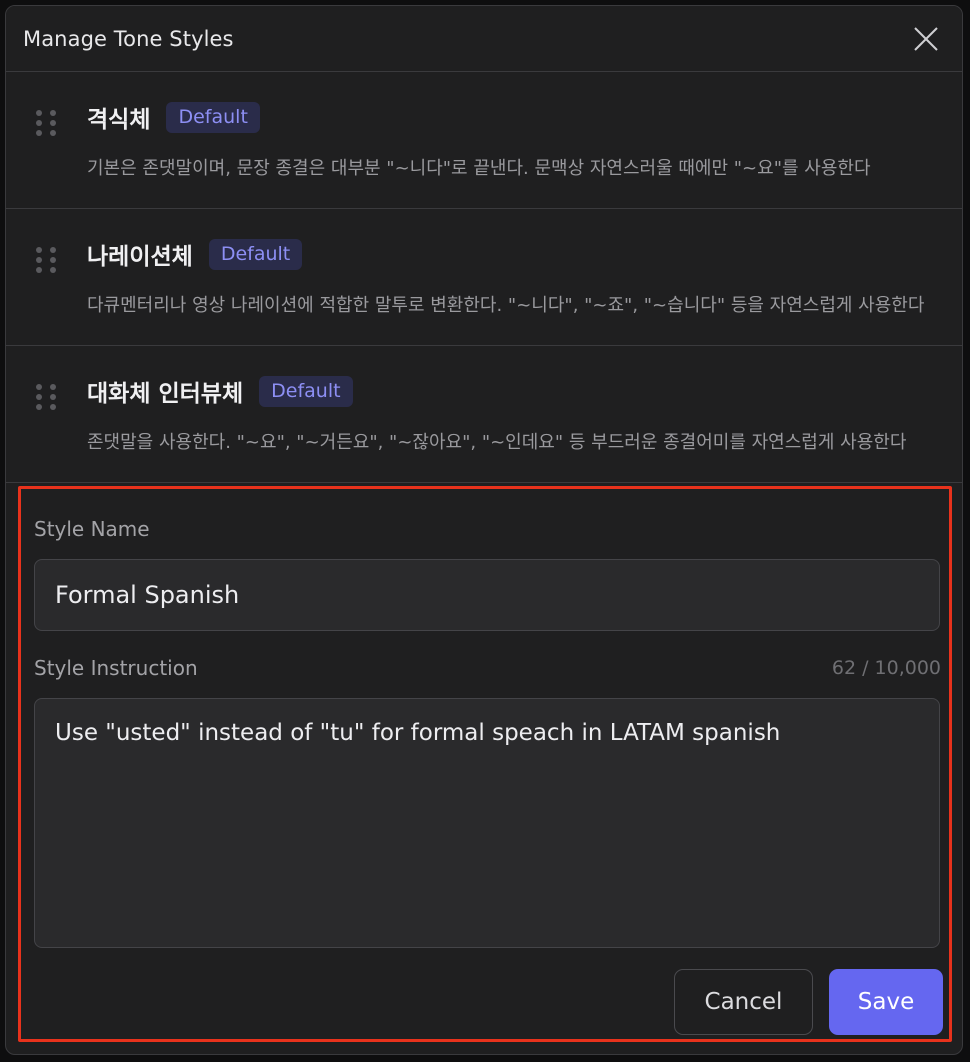 Image resolution: width=970 pixels, height=1062 pixels. Describe the element at coordinates (886, 668) in the screenshot. I see `character-counter: 62 / 10,000` at that location.